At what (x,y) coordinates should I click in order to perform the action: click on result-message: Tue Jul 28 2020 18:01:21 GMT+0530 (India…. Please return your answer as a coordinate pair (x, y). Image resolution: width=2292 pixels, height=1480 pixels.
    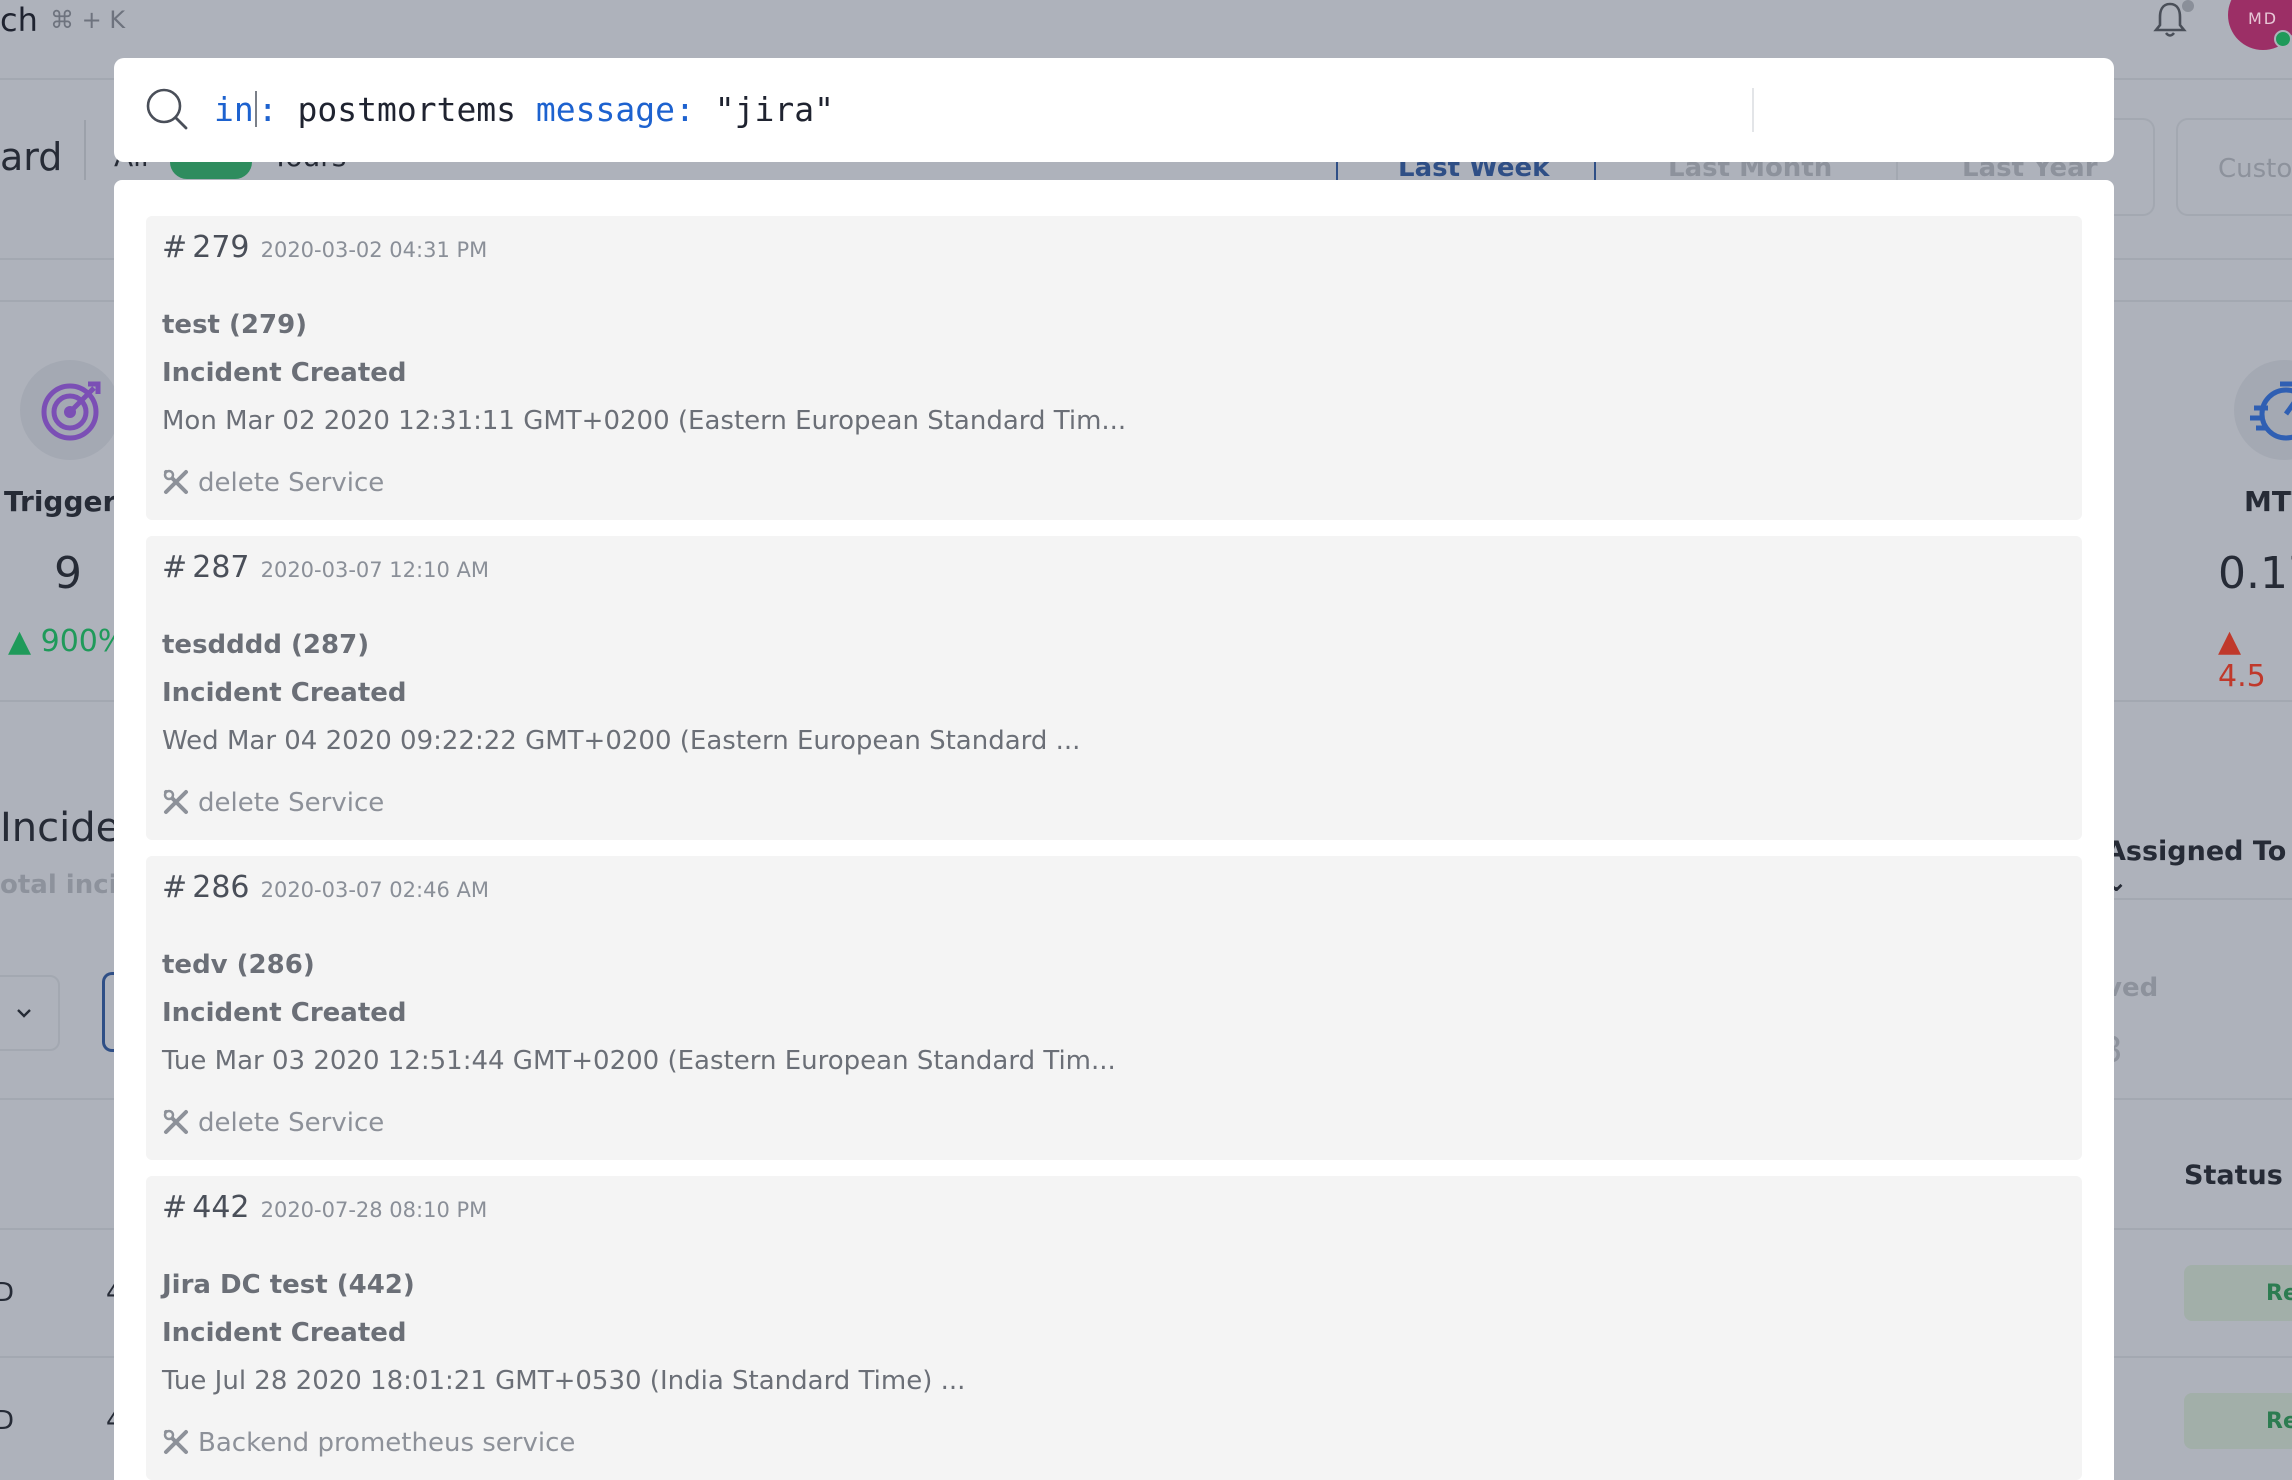
    Looking at the image, I should click on (564, 1381).